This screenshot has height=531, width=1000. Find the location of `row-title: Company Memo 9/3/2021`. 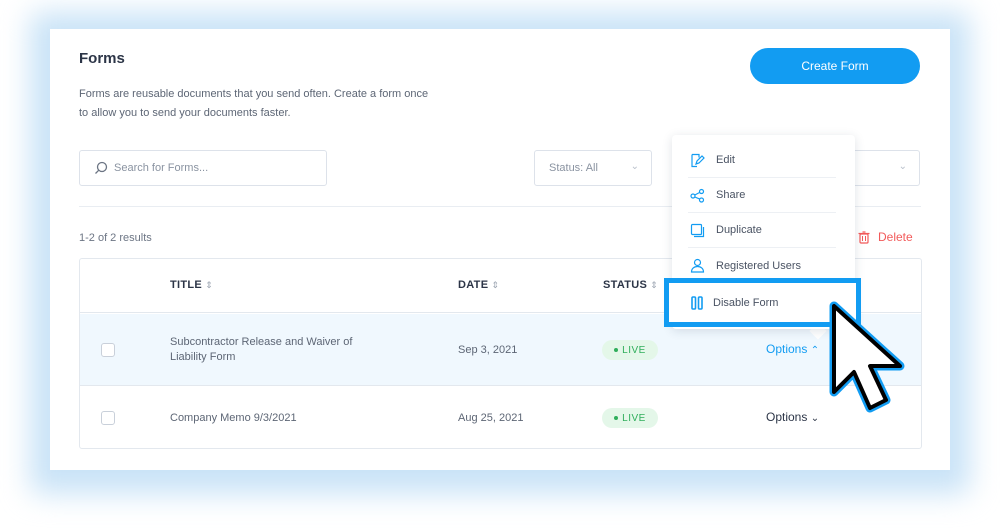

row-title: Company Memo 9/3/2021 is located at coordinates (233, 418).